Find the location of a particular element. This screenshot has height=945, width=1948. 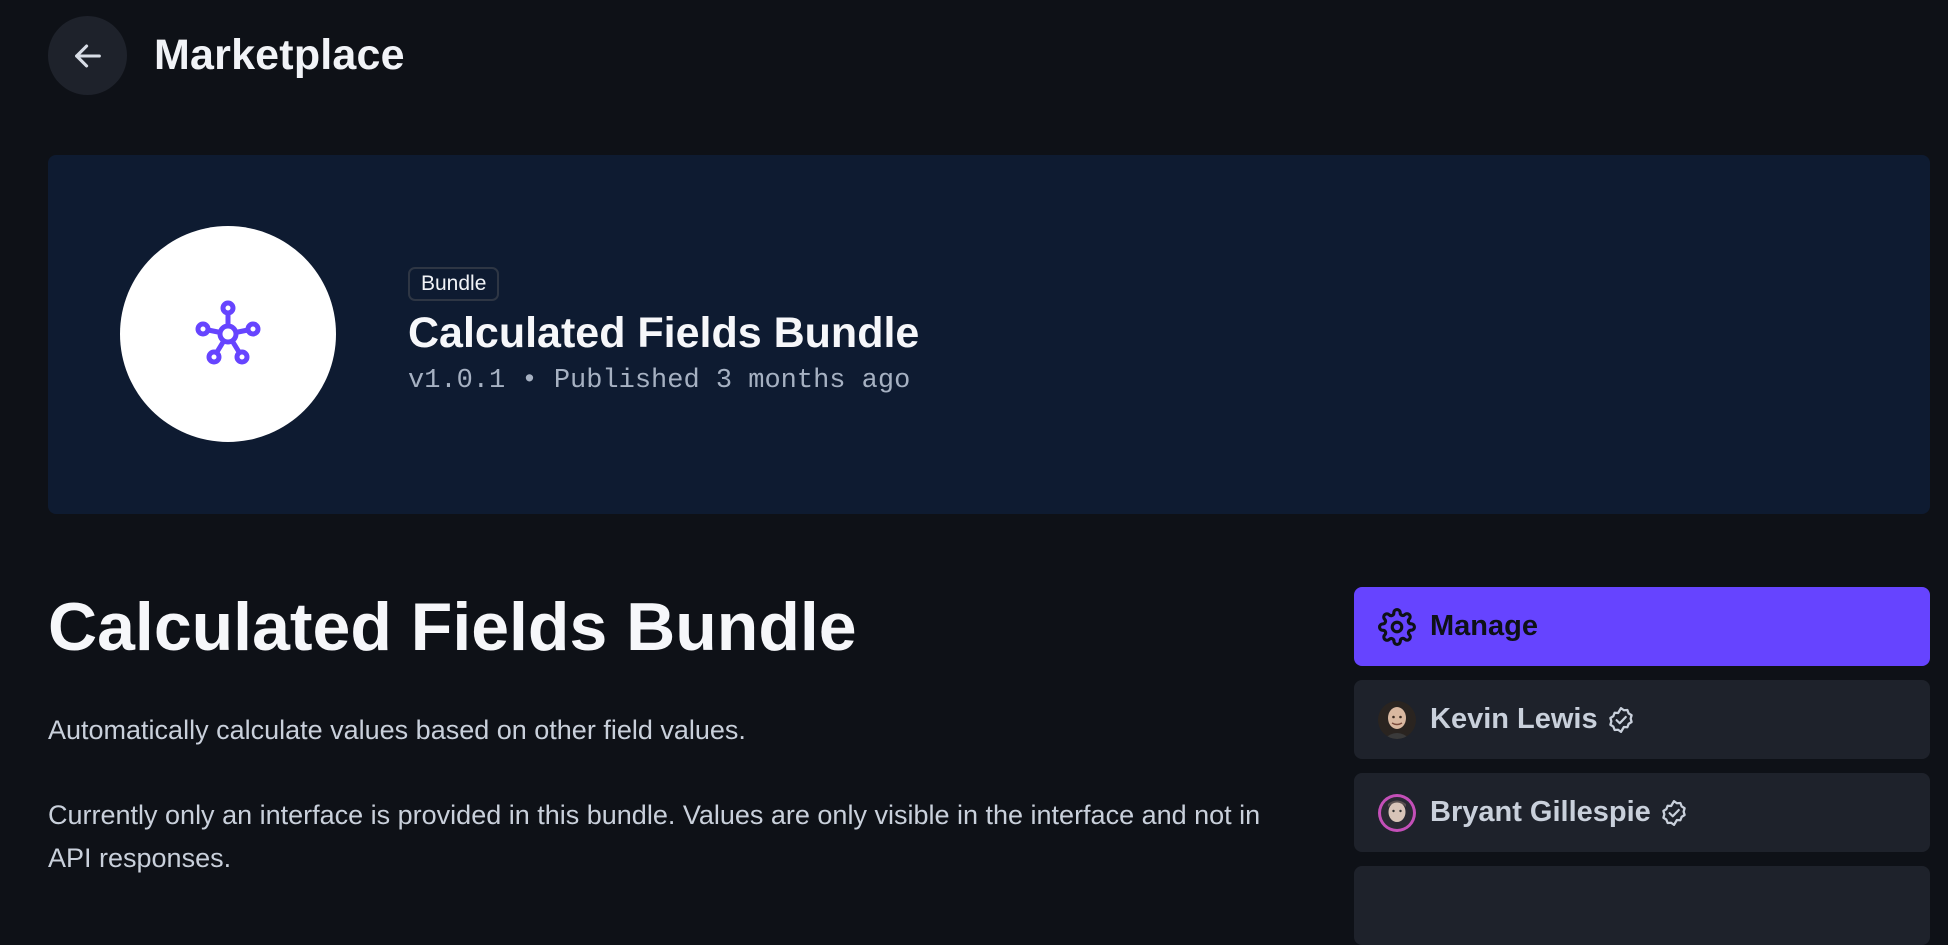

page-header: Marketplace is located at coordinates (226, 55).